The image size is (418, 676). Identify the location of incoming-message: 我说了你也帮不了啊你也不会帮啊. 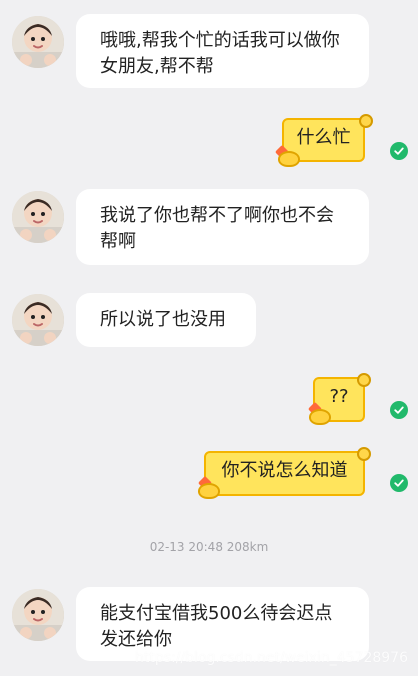
(222, 227).